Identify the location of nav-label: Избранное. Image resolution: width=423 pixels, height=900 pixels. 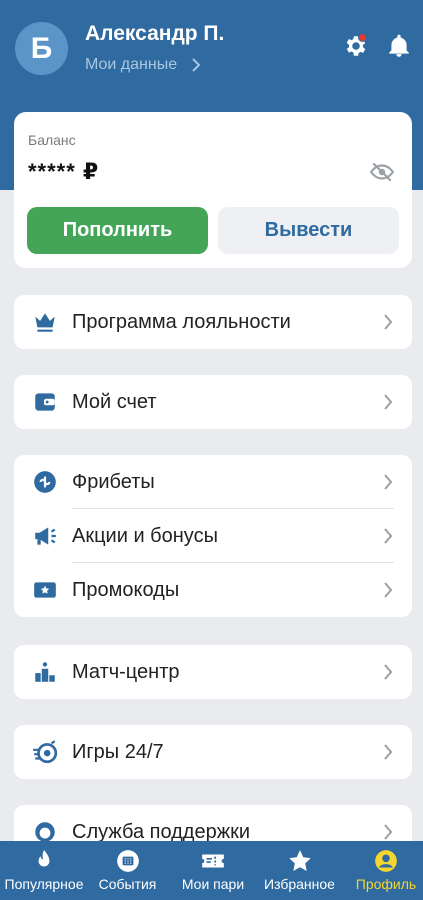
(299, 884).